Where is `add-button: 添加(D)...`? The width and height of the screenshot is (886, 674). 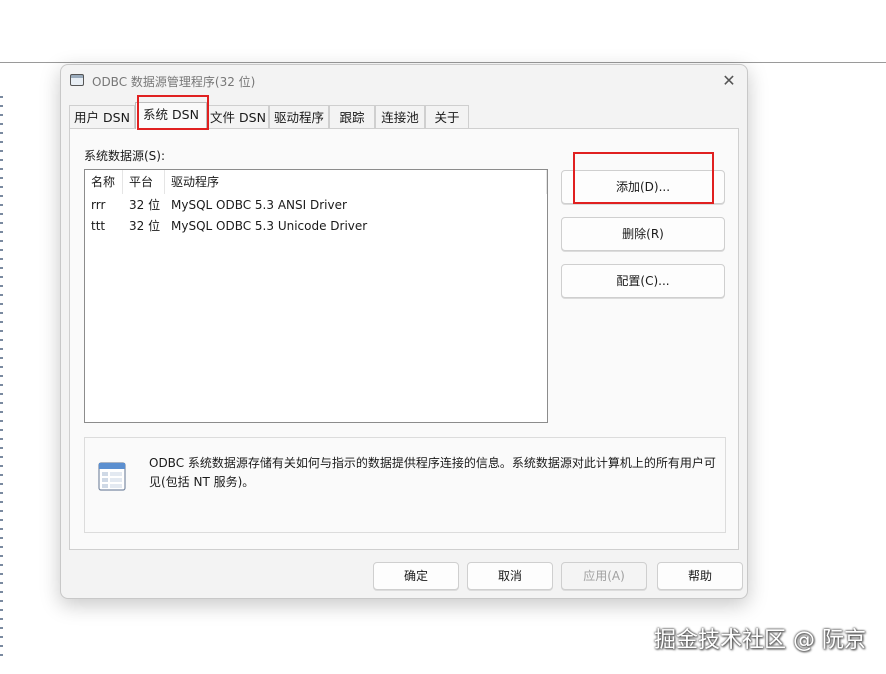
add-button: 添加(D)... is located at coordinates (643, 187).